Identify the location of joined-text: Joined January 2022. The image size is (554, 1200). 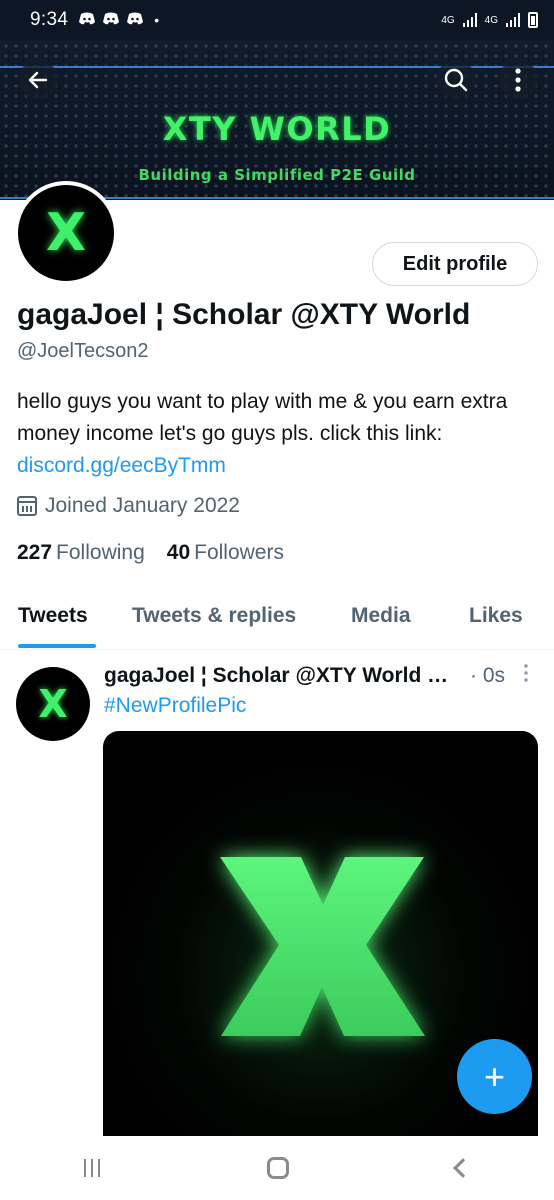
(142, 505).